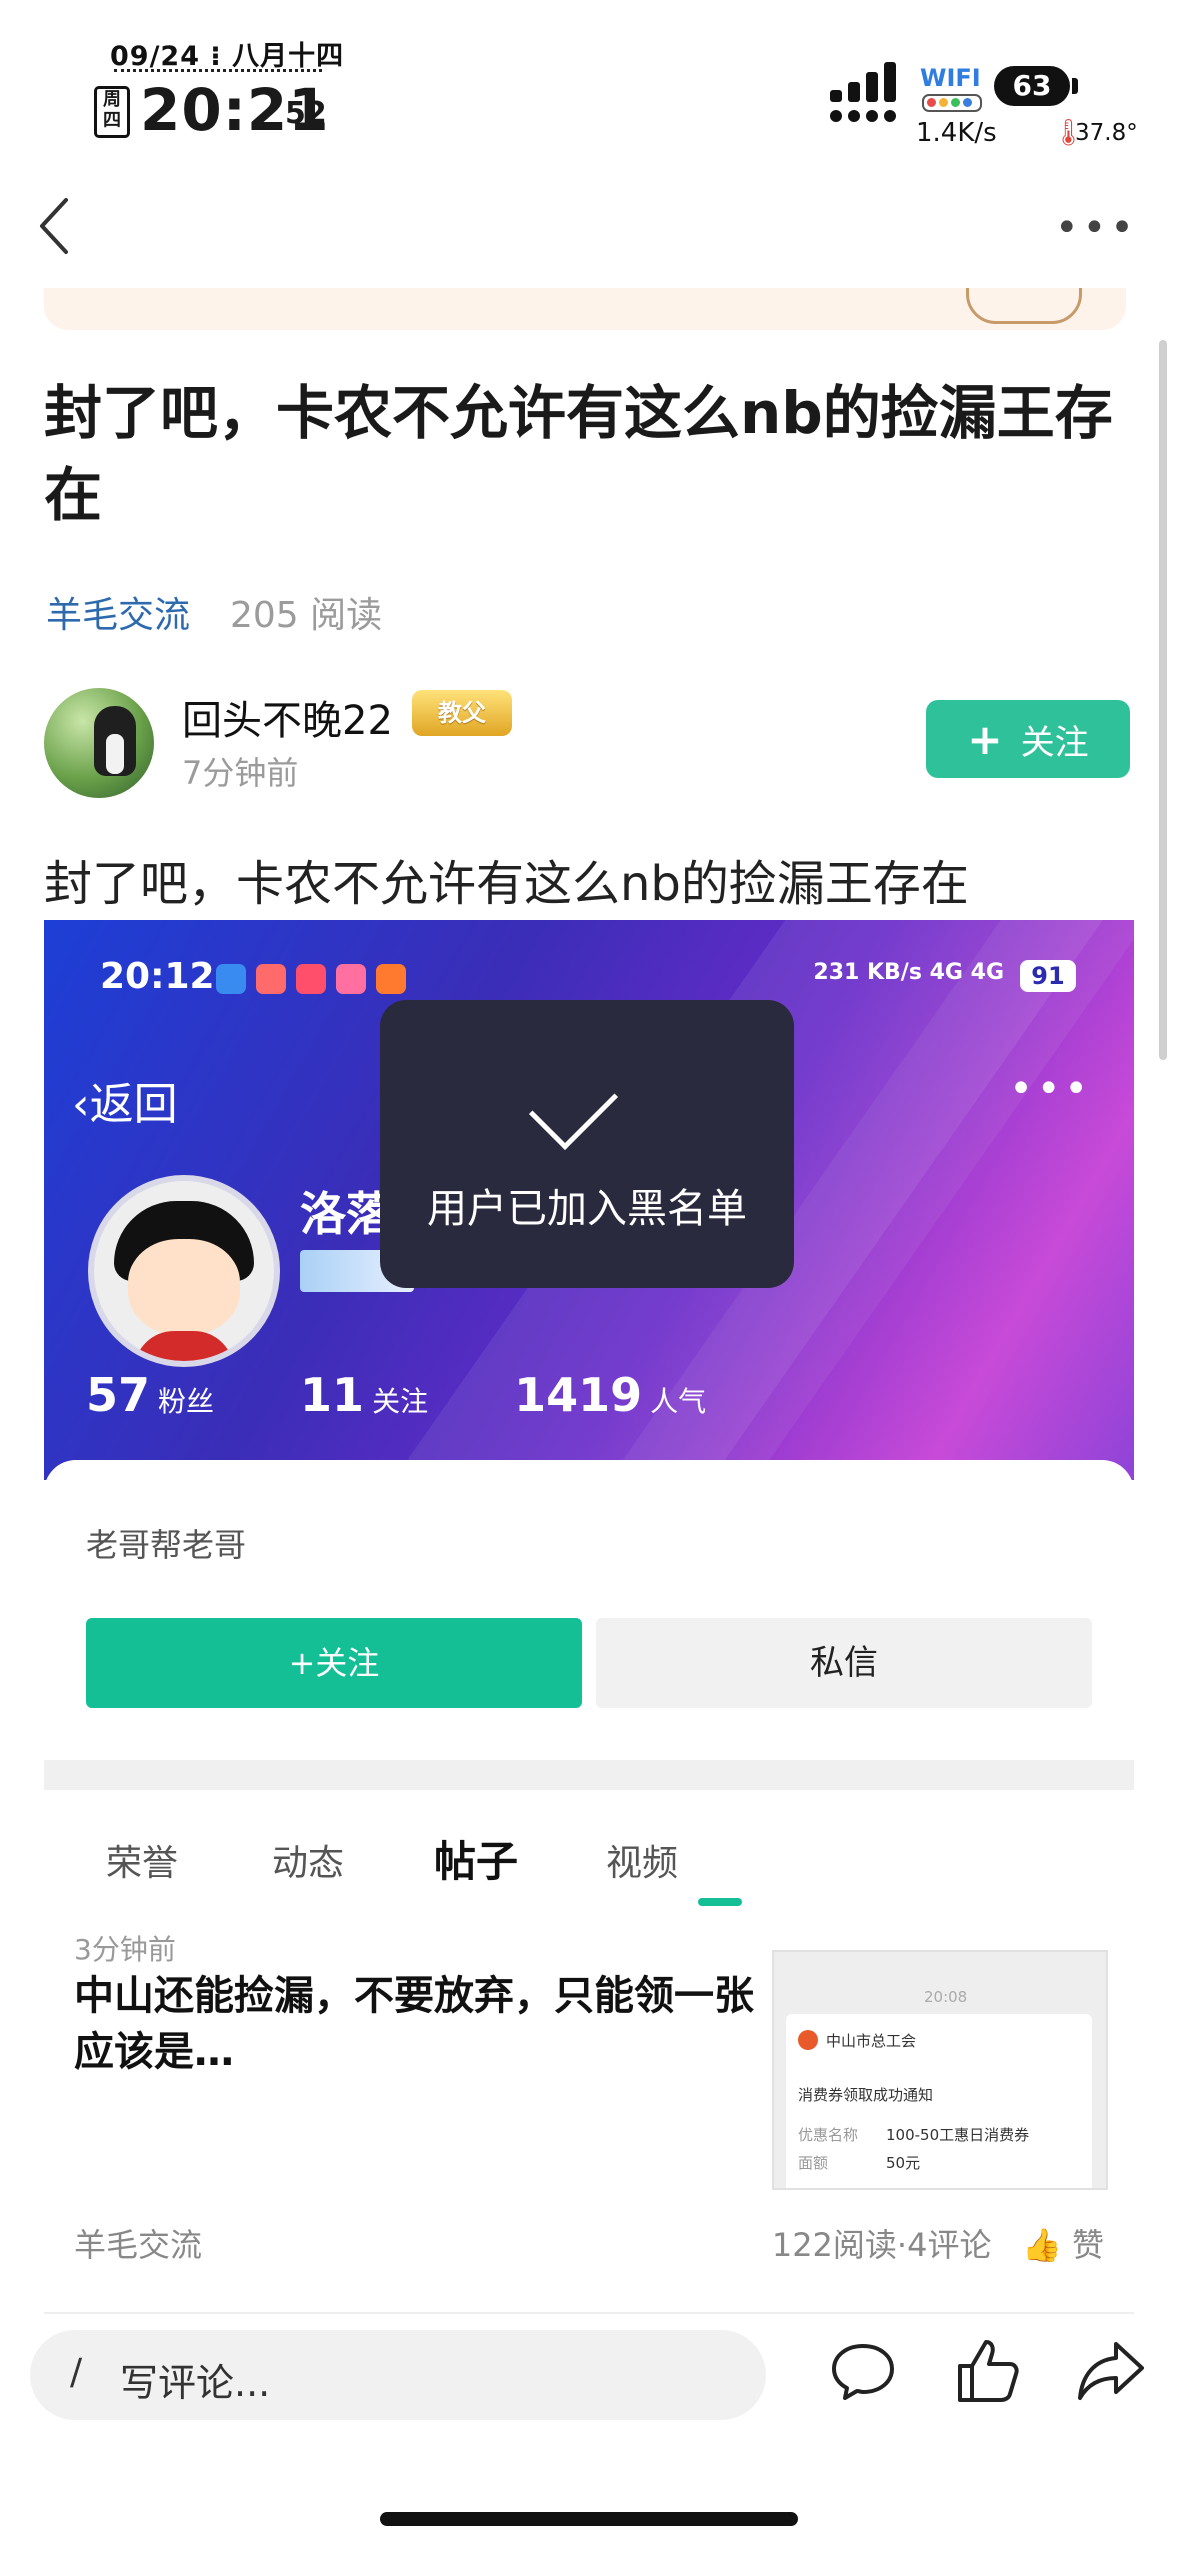 The image size is (1179, 2556). I want to click on post-title: 封了吧，卡农不允许有这么nb的捡漏王存在, so click(578, 454).